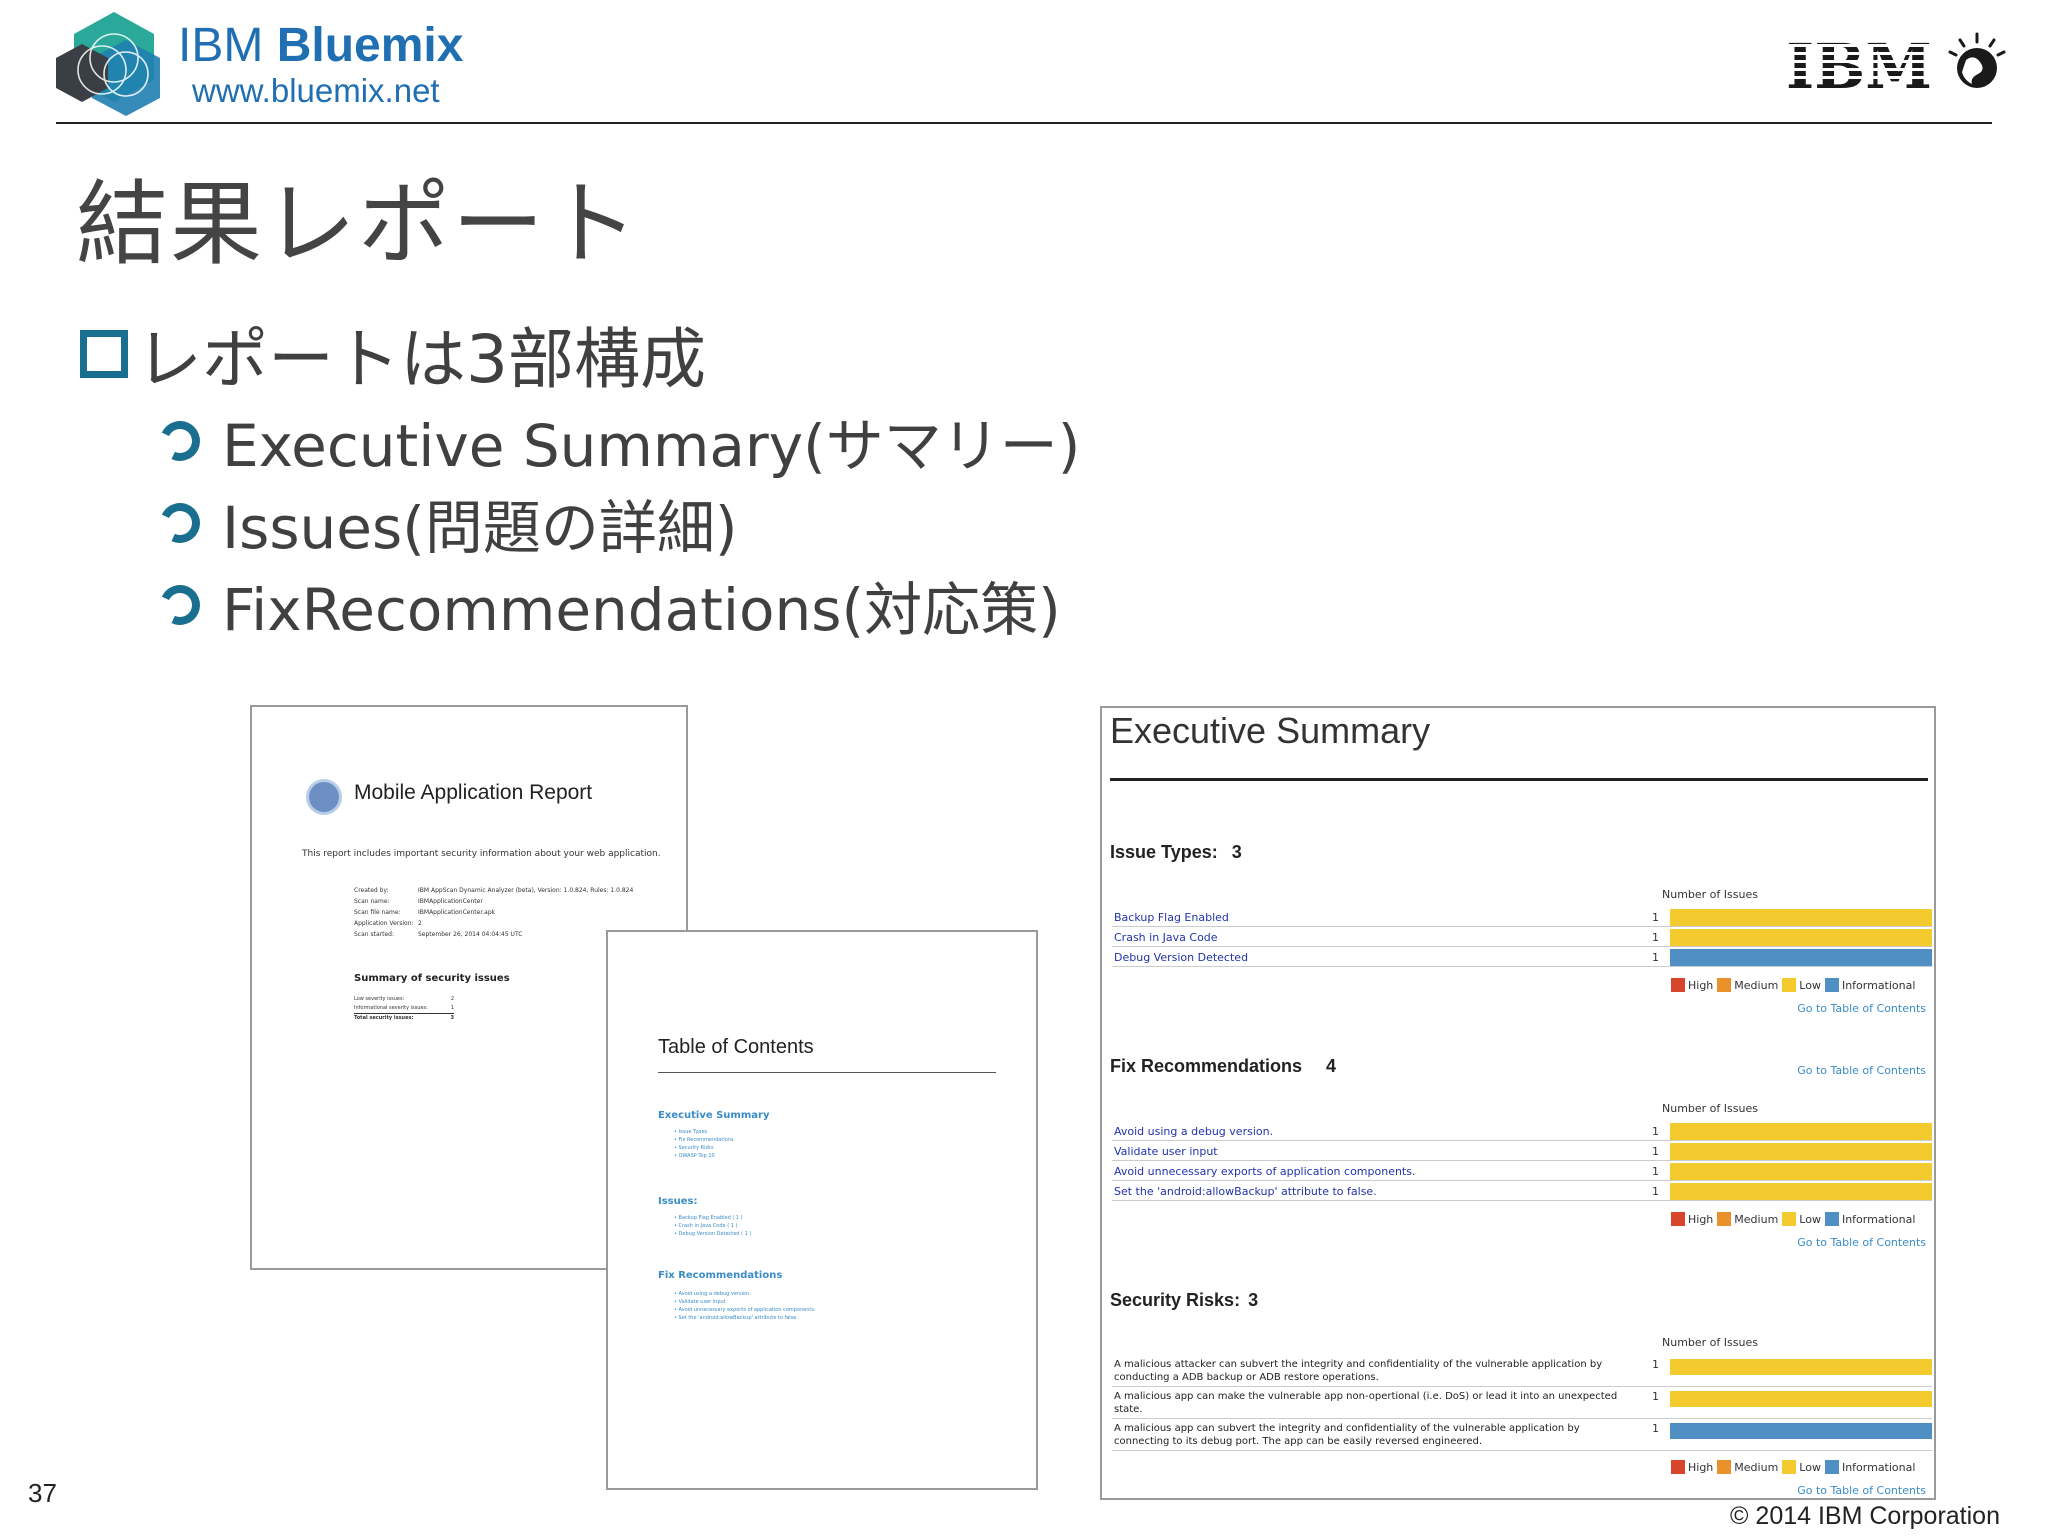  Describe the element at coordinates (704, 1148) in the screenshot. I see `toc-link: Security Risks` at that location.